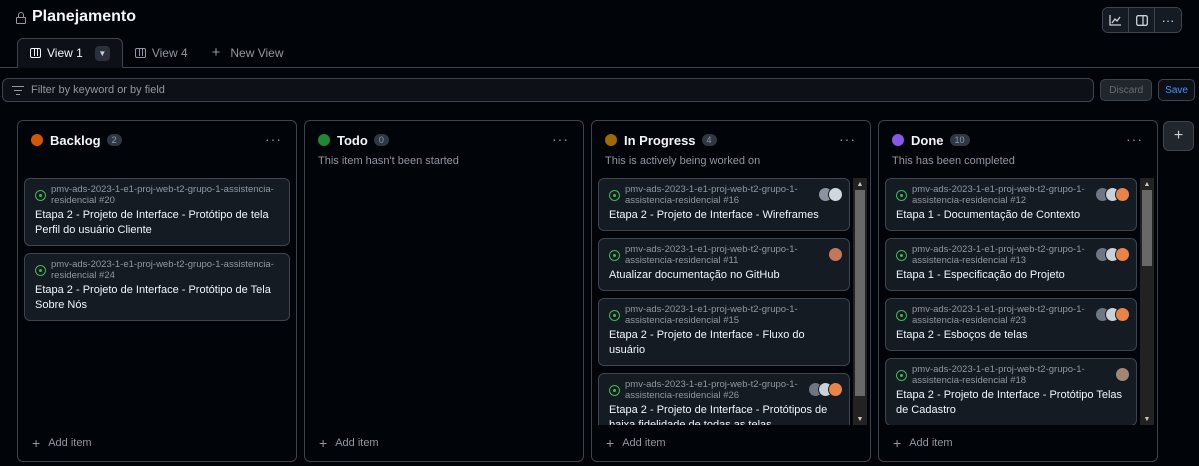 This screenshot has width=1199, height=466. What do you see at coordinates (1012, 215) in the screenshot?
I see `issue-title: Etapa 1 - Documentação de Contexto` at bounding box center [1012, 215].